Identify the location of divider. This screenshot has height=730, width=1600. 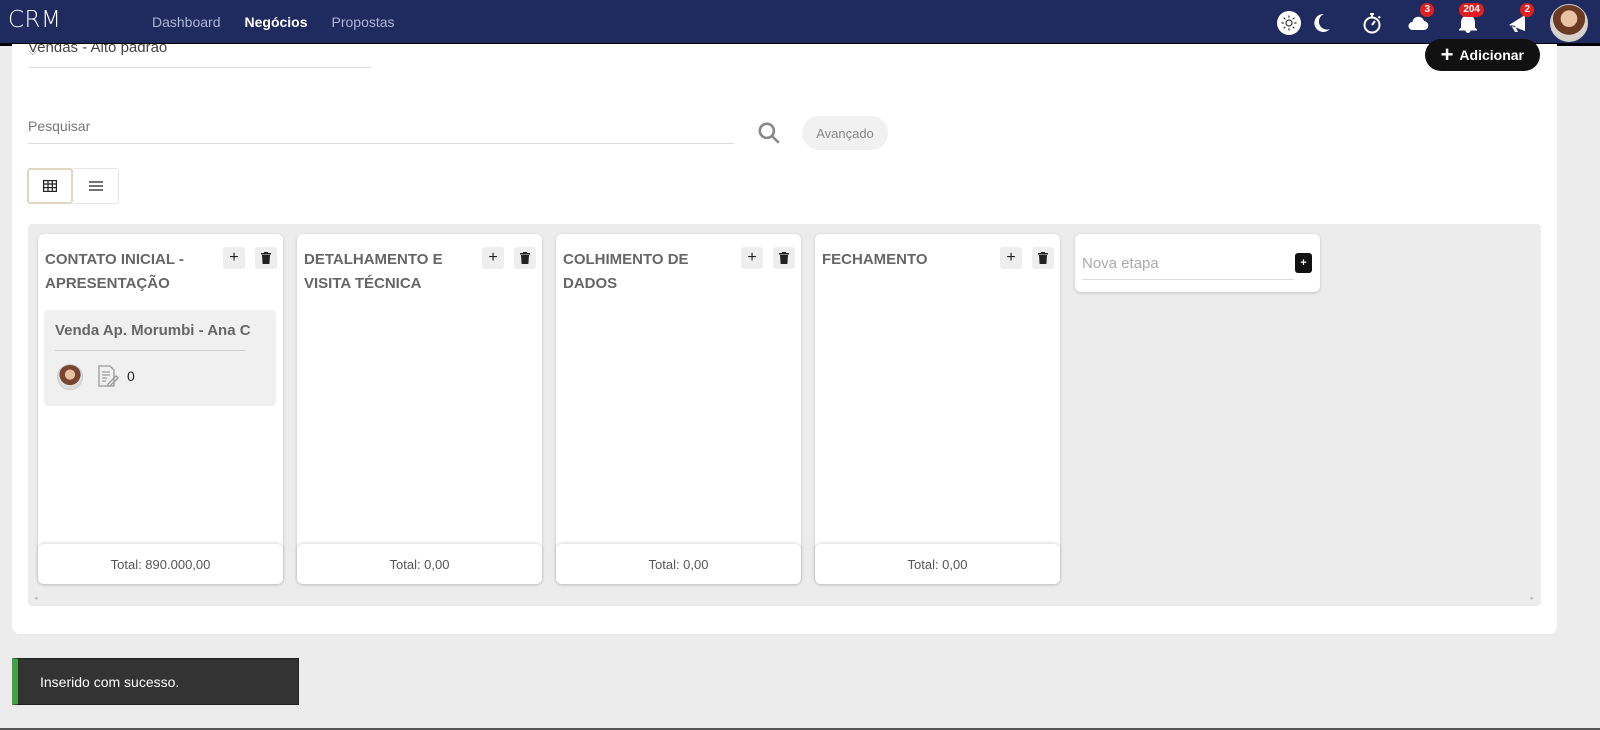
(150, 350).